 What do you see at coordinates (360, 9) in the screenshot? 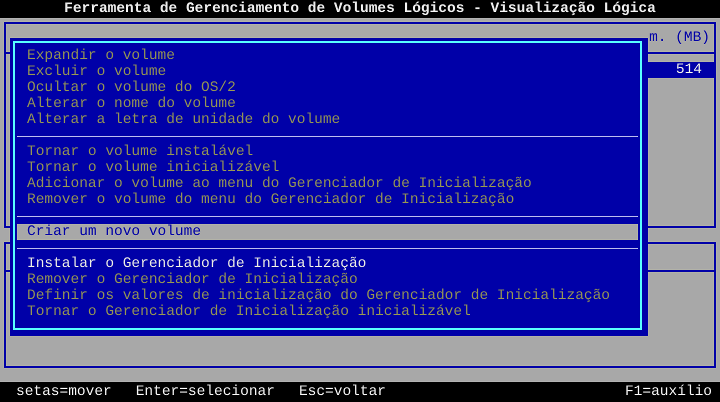
I see `window-title: Ferramenta de Gerenciamento de Volumes Lógicos - Visualização Lógica` at bounding box center [360, 9].